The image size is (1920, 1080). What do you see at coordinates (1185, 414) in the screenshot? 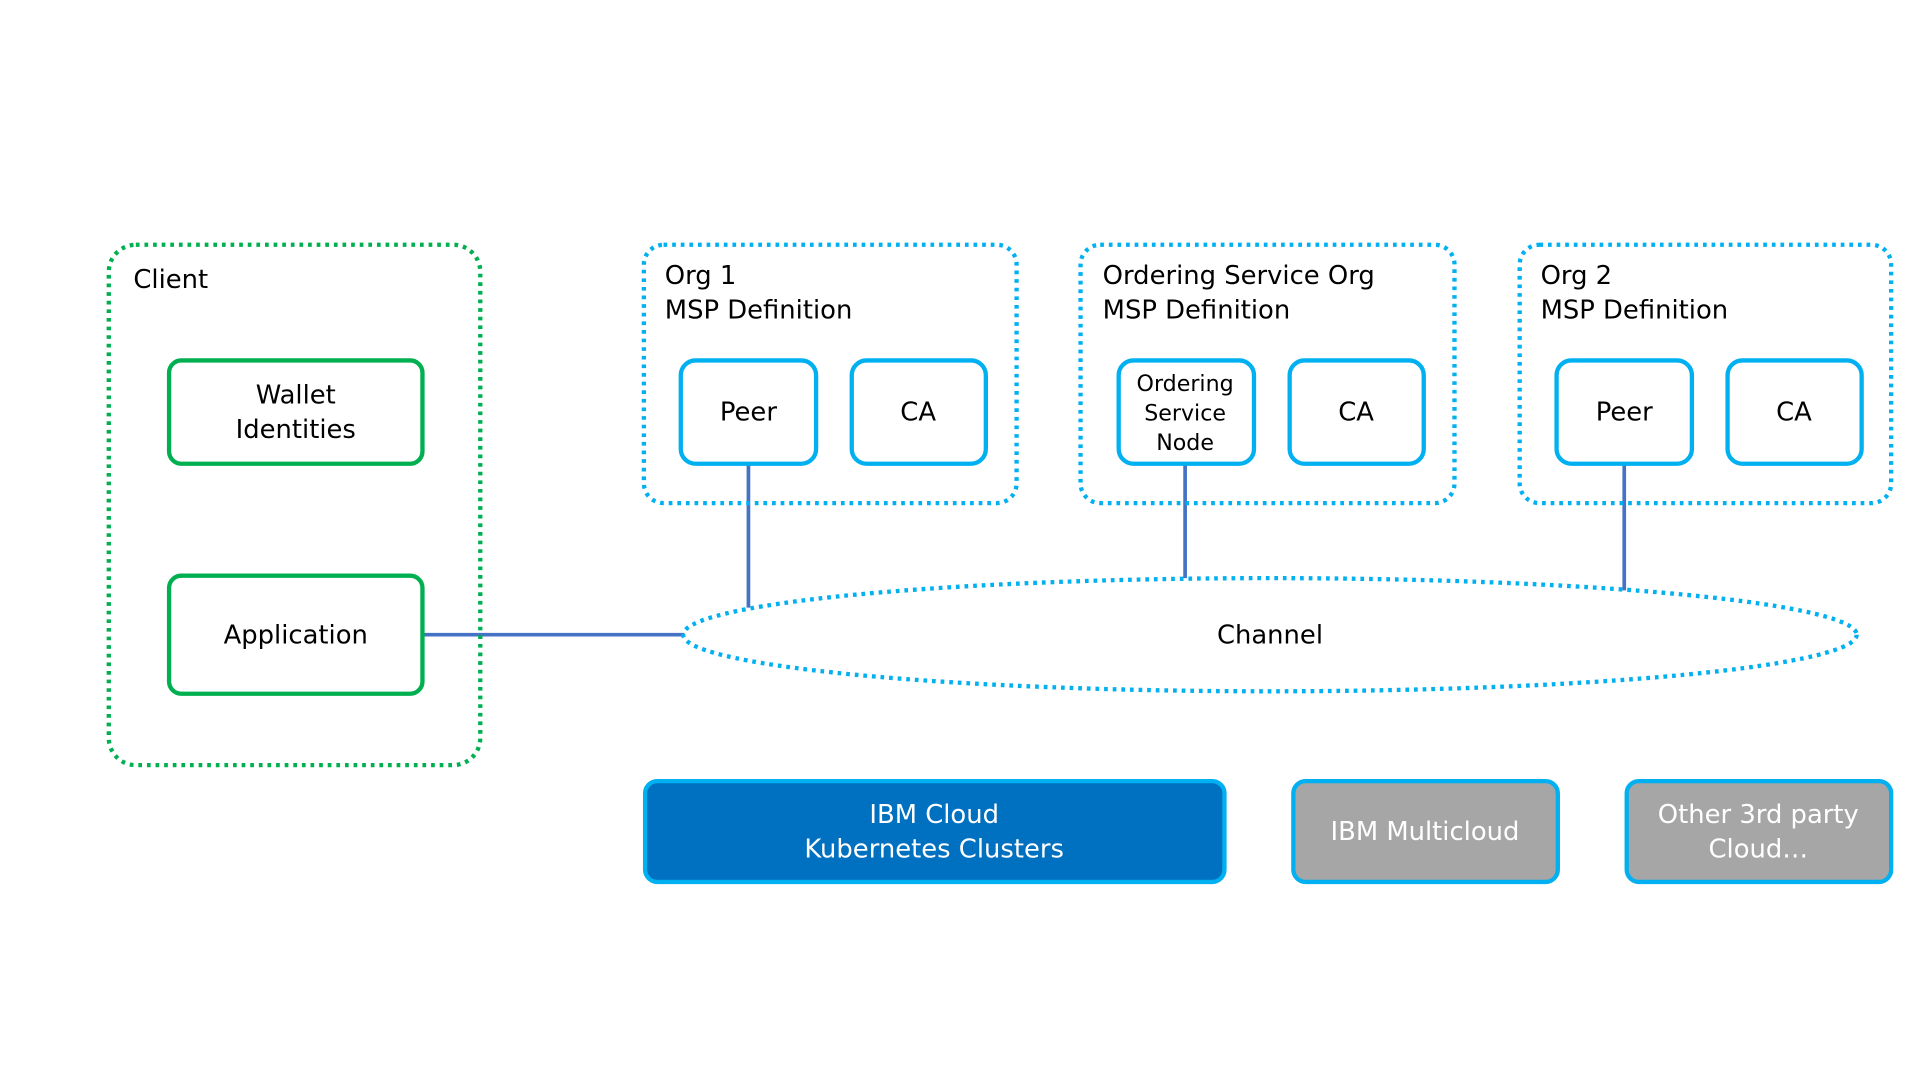
I see `ordering-node-label-2: Service` at bounding box center [1185, 414].